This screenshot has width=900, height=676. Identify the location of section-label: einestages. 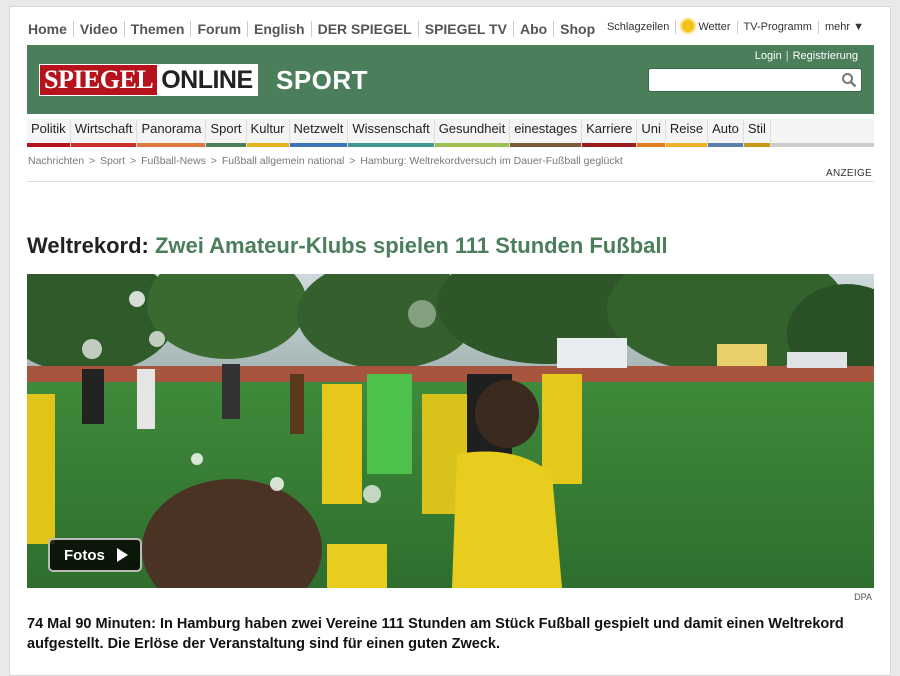
(546, 128).